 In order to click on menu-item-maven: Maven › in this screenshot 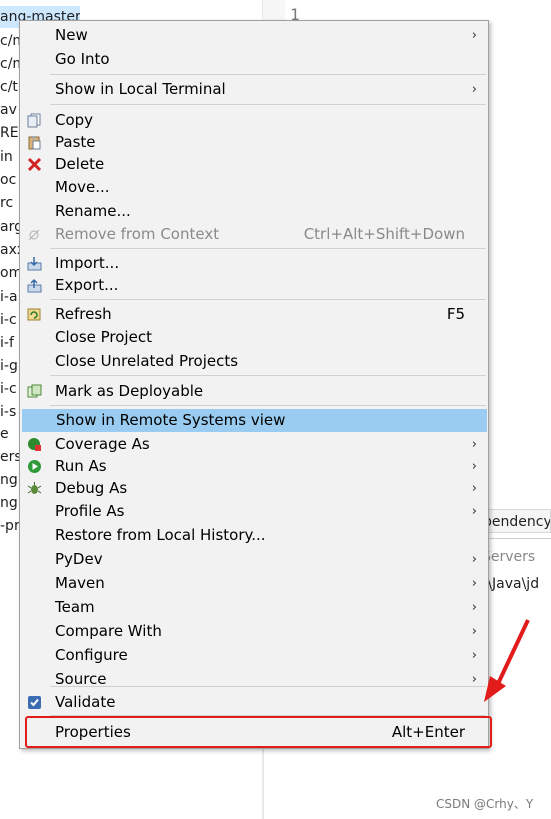, I will do `click(254, 583)`.